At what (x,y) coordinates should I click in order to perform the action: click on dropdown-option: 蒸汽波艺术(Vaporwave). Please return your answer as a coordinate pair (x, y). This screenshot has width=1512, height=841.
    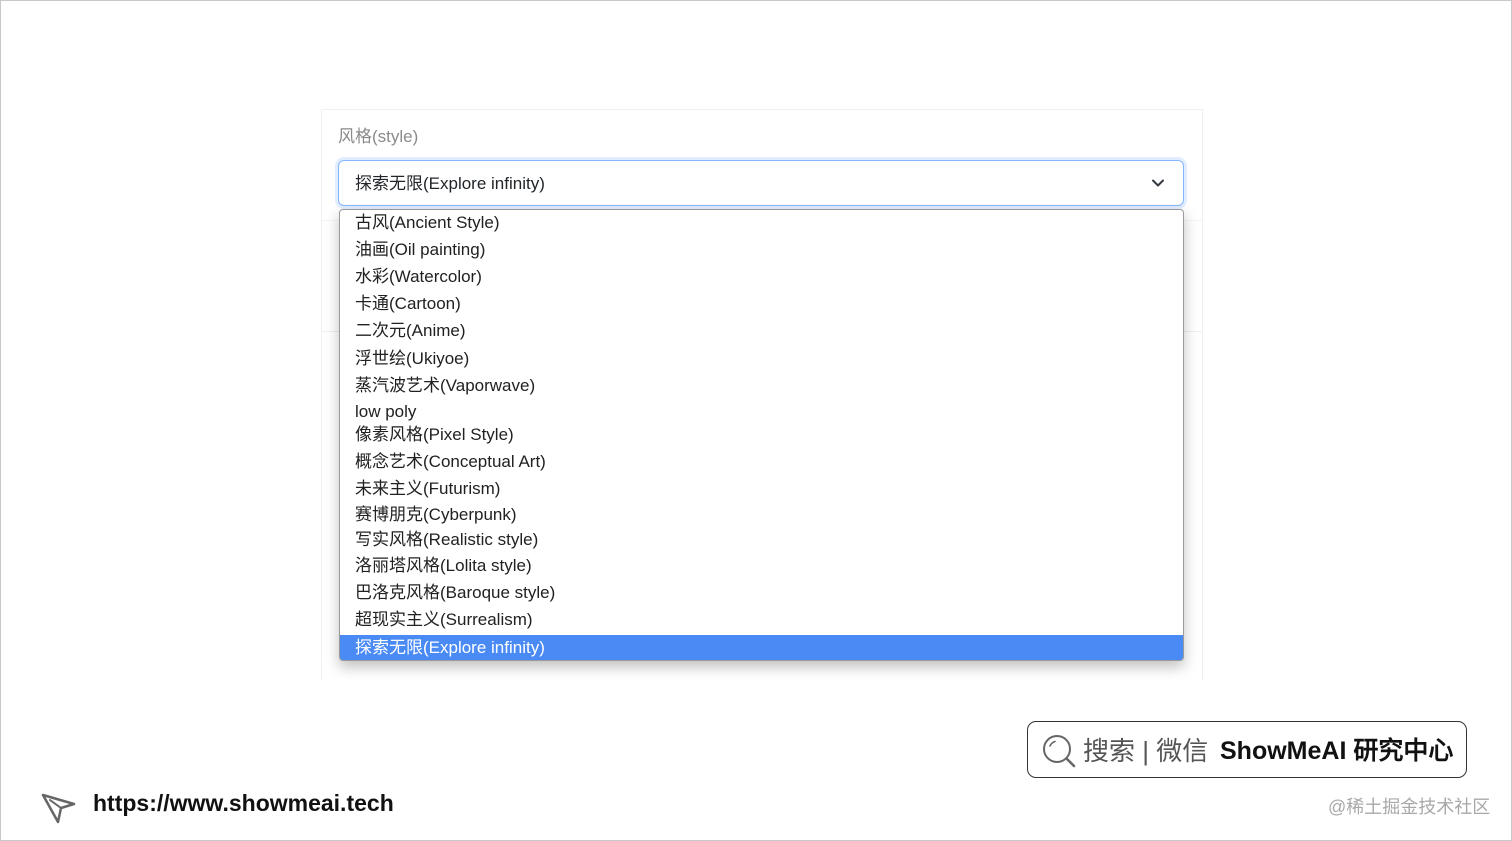
    Looking at the image, I should click on (761, 386).